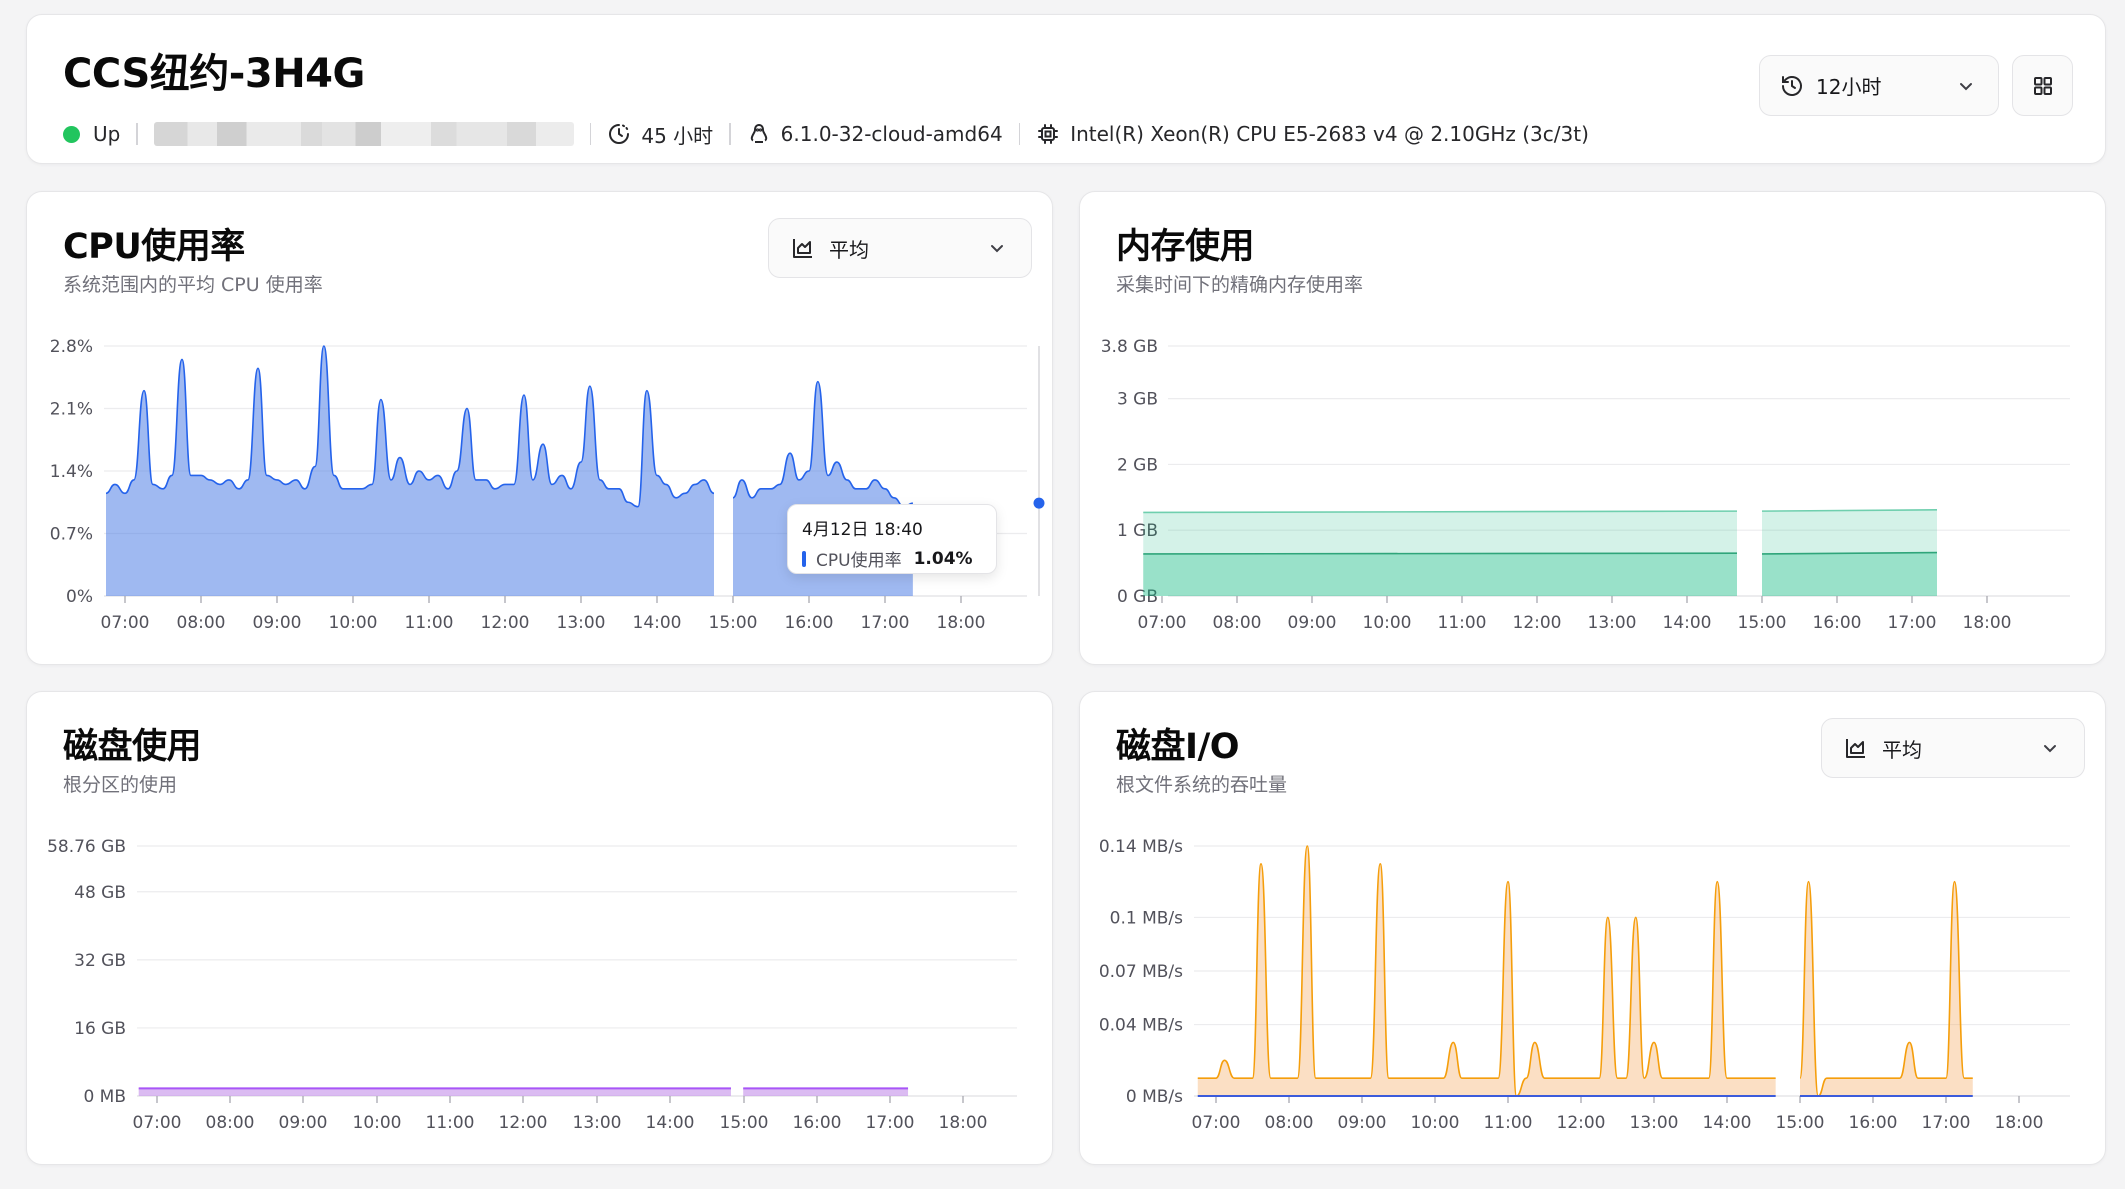 This screenshot has width=2125, height=1189. What do you see at coordinates (1146, 918) in the screenshot?
I see `y-tick-label: 0.1 MB/s` at bounding box center [1146, 918].